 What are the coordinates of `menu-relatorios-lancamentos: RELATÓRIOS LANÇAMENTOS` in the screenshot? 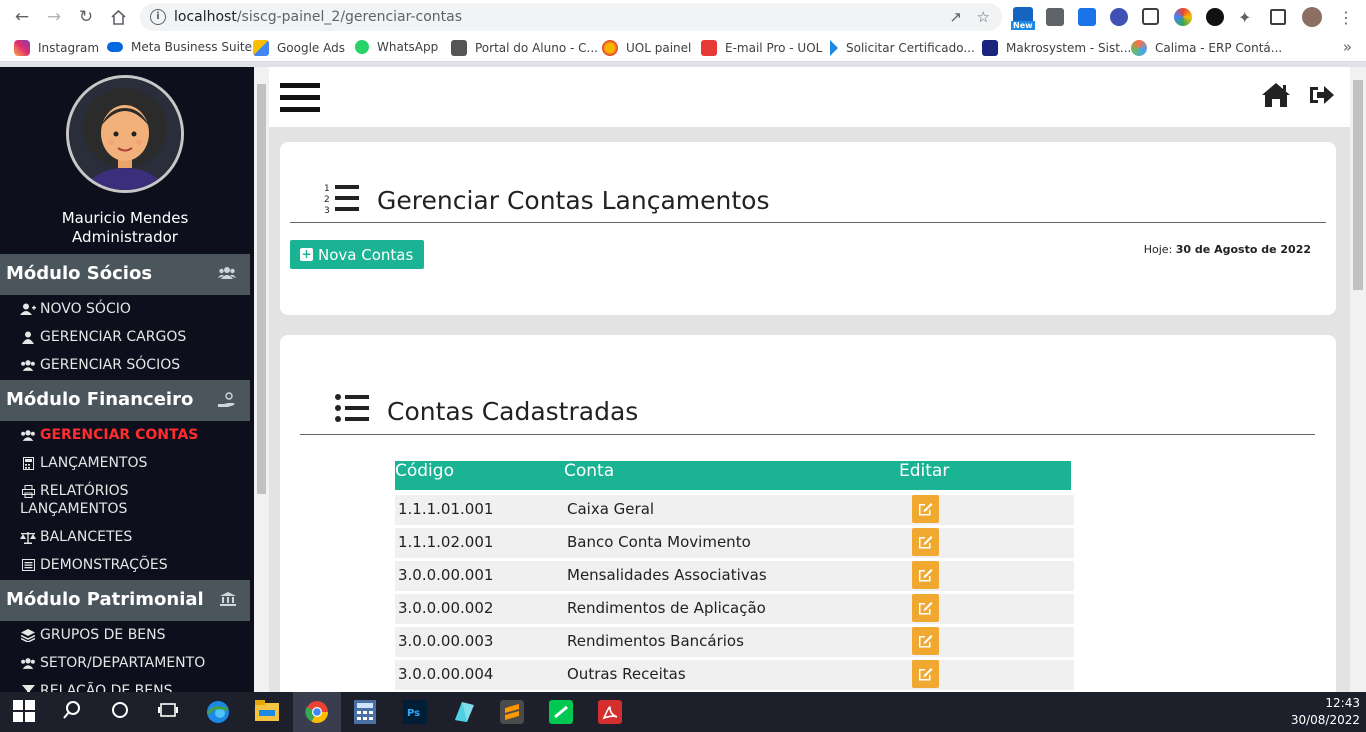 It's located at (74, 500).